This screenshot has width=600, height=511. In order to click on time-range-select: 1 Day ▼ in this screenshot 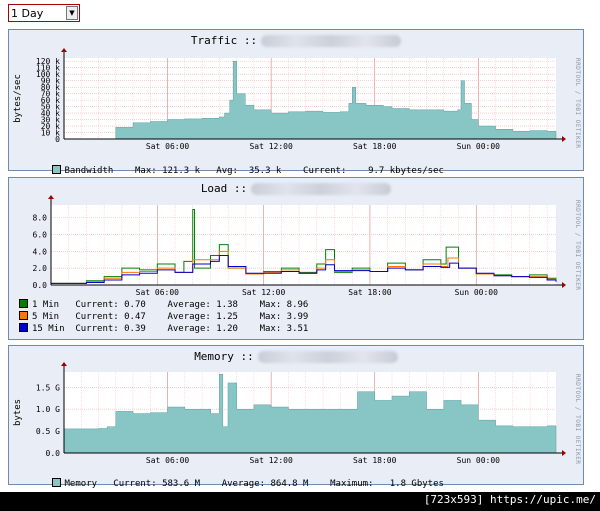, I will do `click(44, 13)`.